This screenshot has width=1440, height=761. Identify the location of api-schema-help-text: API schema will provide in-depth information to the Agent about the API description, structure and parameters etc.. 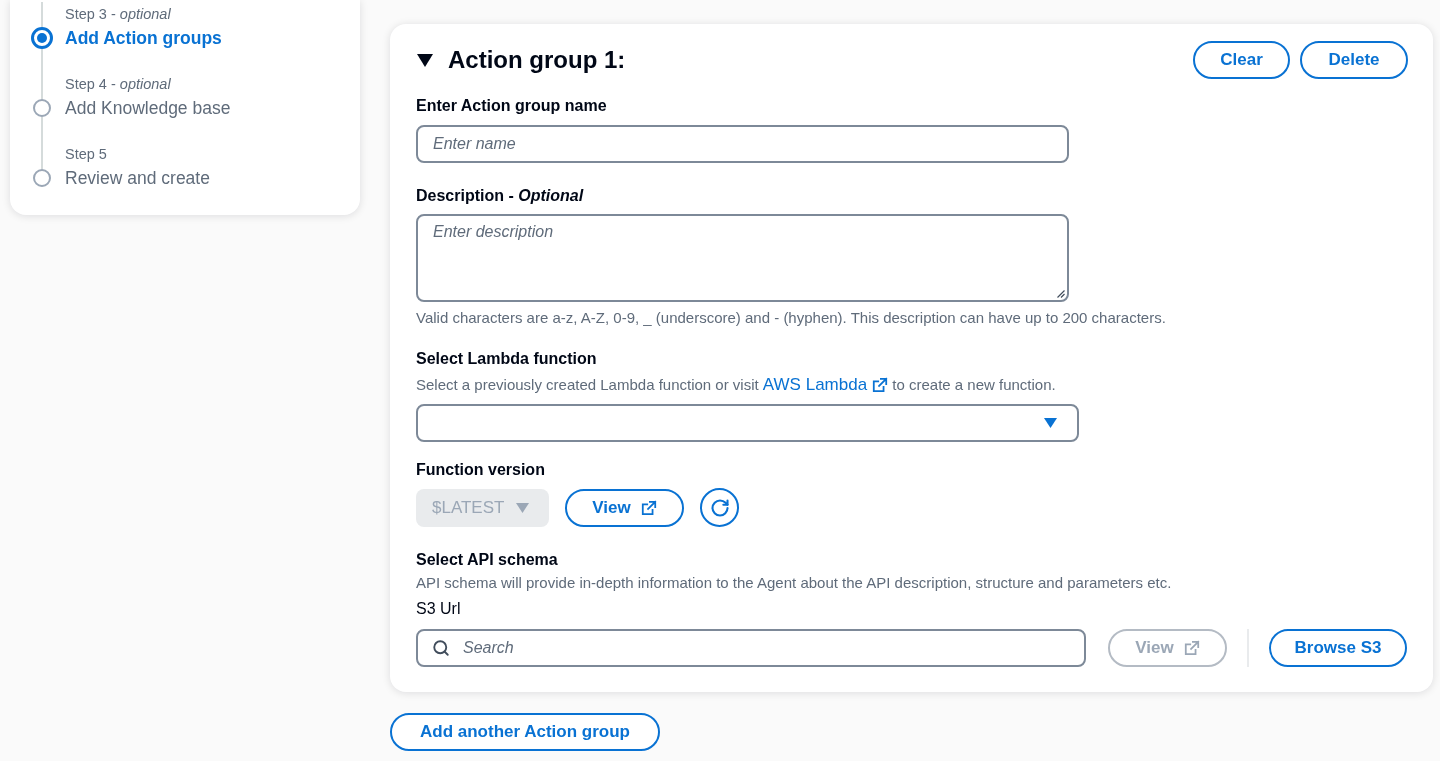
(794, 583).